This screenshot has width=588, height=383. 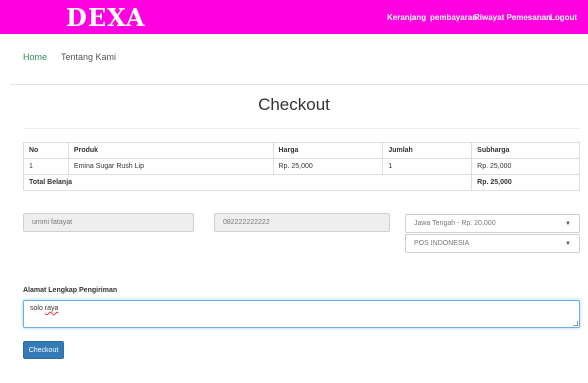 What do you see at coordinates (46, 166) in the screenshot?
I see `cell-no: 1` at bounding box center [46, 166].